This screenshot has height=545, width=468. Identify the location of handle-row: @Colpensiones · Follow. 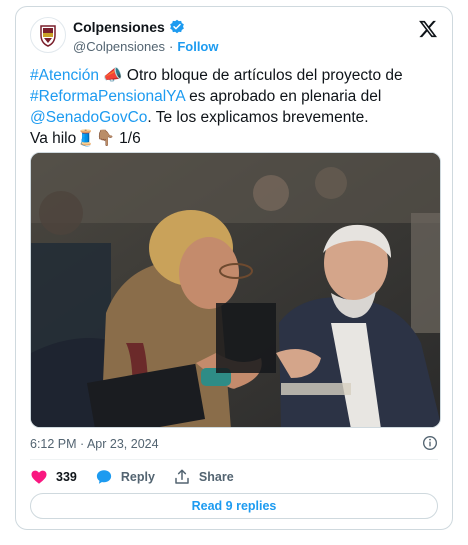
(146, 46).